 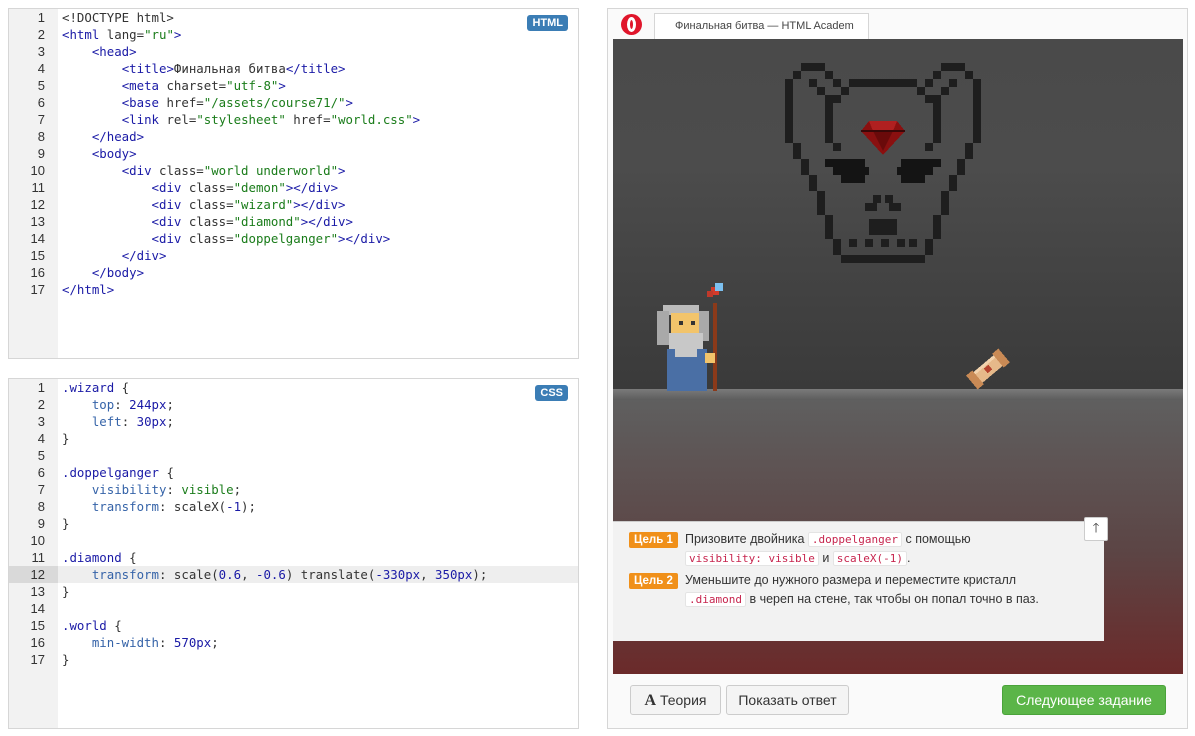 What do you see at coordinates (293, 17) in the screenshot?
I see `code-line: 1 <!DOCTYPE html>` at bounding box center [293, 17].